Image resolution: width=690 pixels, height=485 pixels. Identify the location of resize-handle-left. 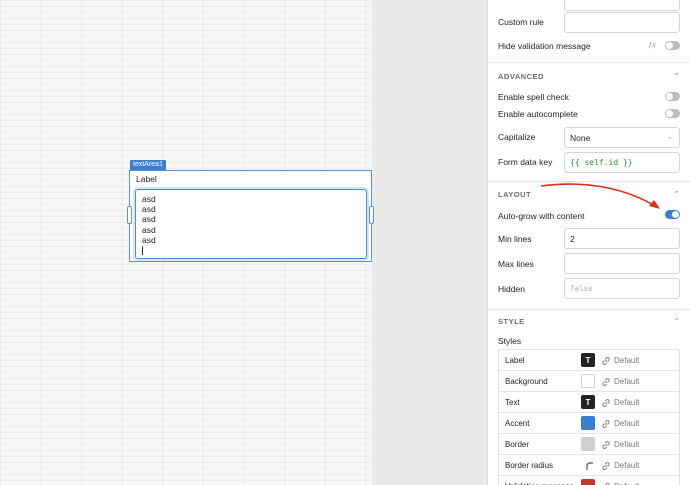
(129, 215).